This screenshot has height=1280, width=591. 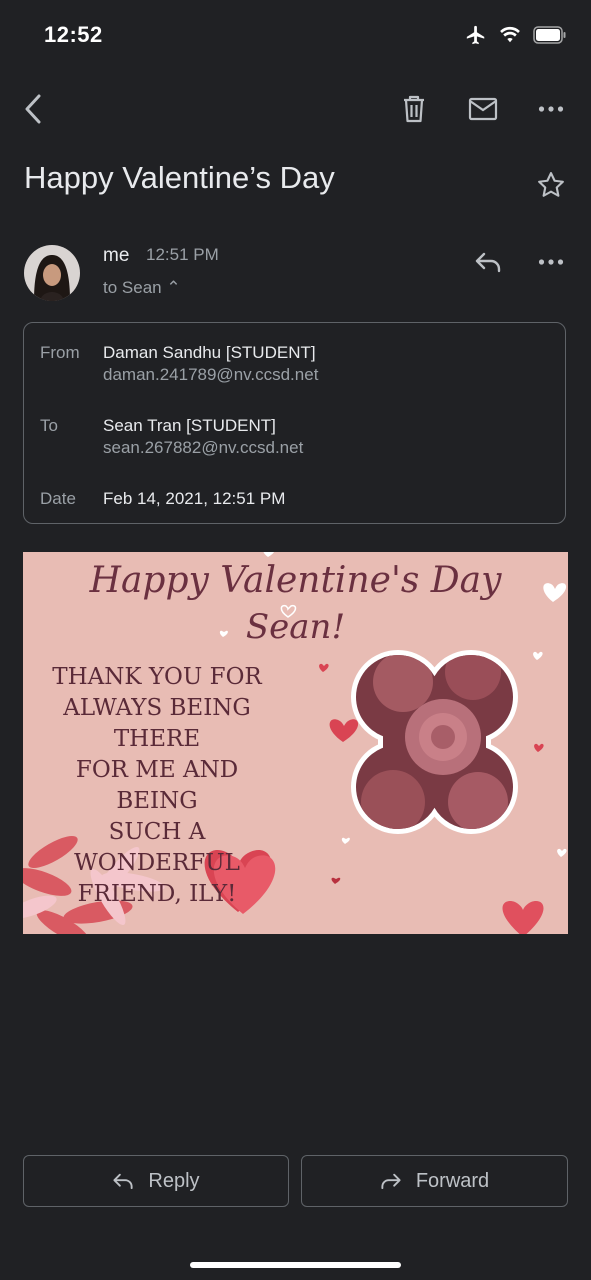 What do you see at coordinates (295, 580) in the screenshot?
I see `card-heading: Happy Valentine's Day` at bounding box center [295, 580].